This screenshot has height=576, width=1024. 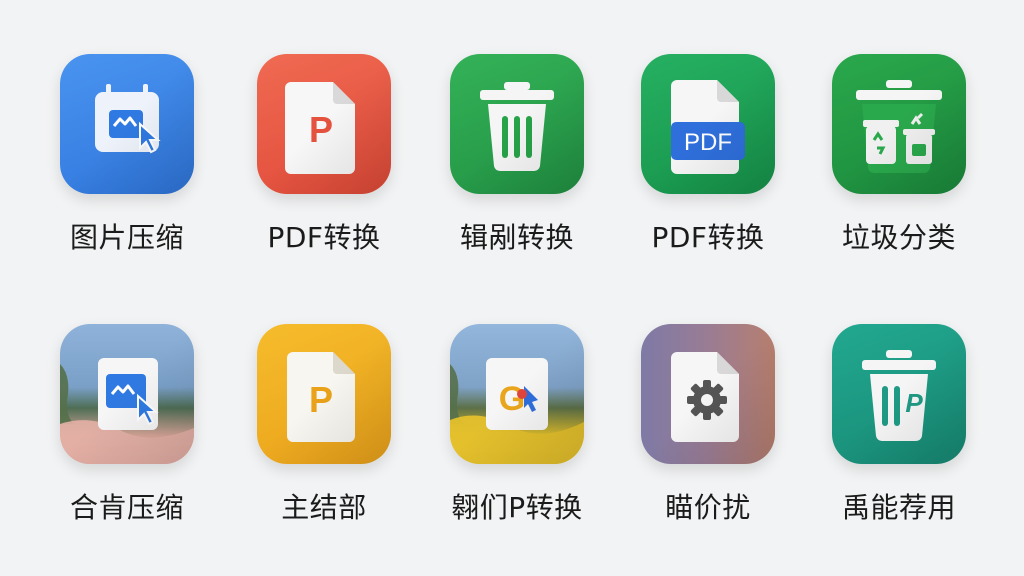 I want to click on app-label: 主结部, so click(x=324, y=507).